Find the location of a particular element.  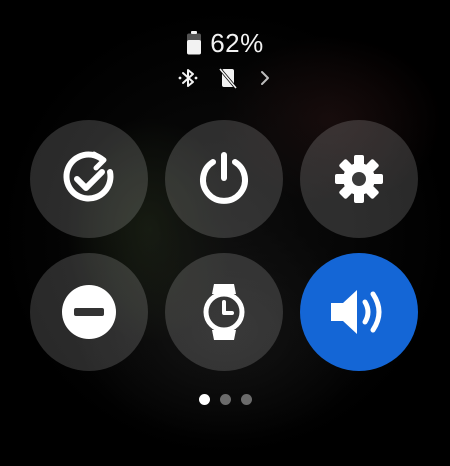

page-indicator is located at coordinates (225, 399).